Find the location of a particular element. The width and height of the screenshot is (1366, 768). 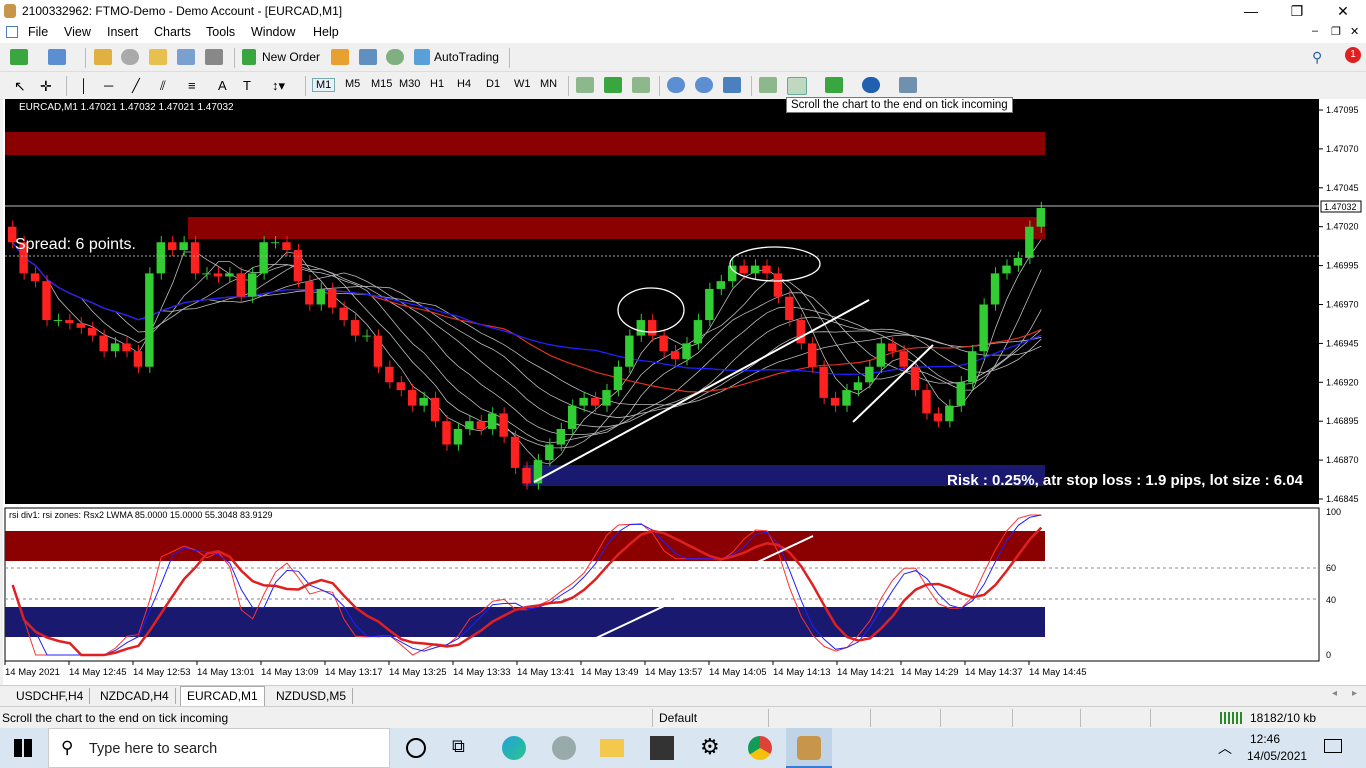

vertical-line-icon: │ is located at coordinates (84, 85).